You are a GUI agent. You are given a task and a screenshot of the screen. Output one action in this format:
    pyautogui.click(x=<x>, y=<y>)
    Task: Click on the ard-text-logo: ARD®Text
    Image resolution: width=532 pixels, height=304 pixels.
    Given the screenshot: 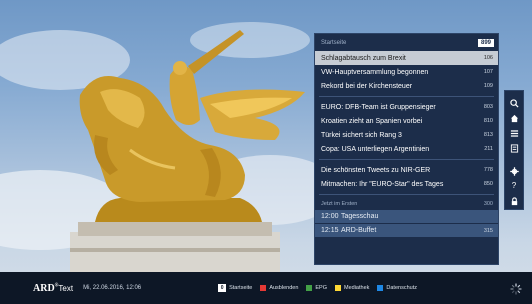 What is the action you would take?
    pyautogui.click(x=53, y=288)
    